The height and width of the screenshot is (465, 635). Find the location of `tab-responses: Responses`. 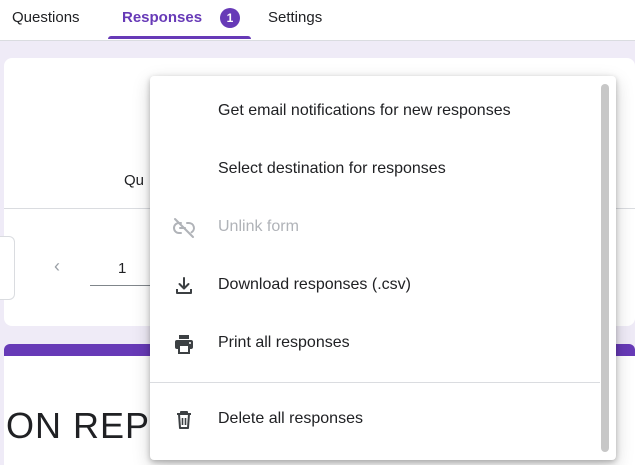

tab-responses: Responses is located at coordinates (162, 19).